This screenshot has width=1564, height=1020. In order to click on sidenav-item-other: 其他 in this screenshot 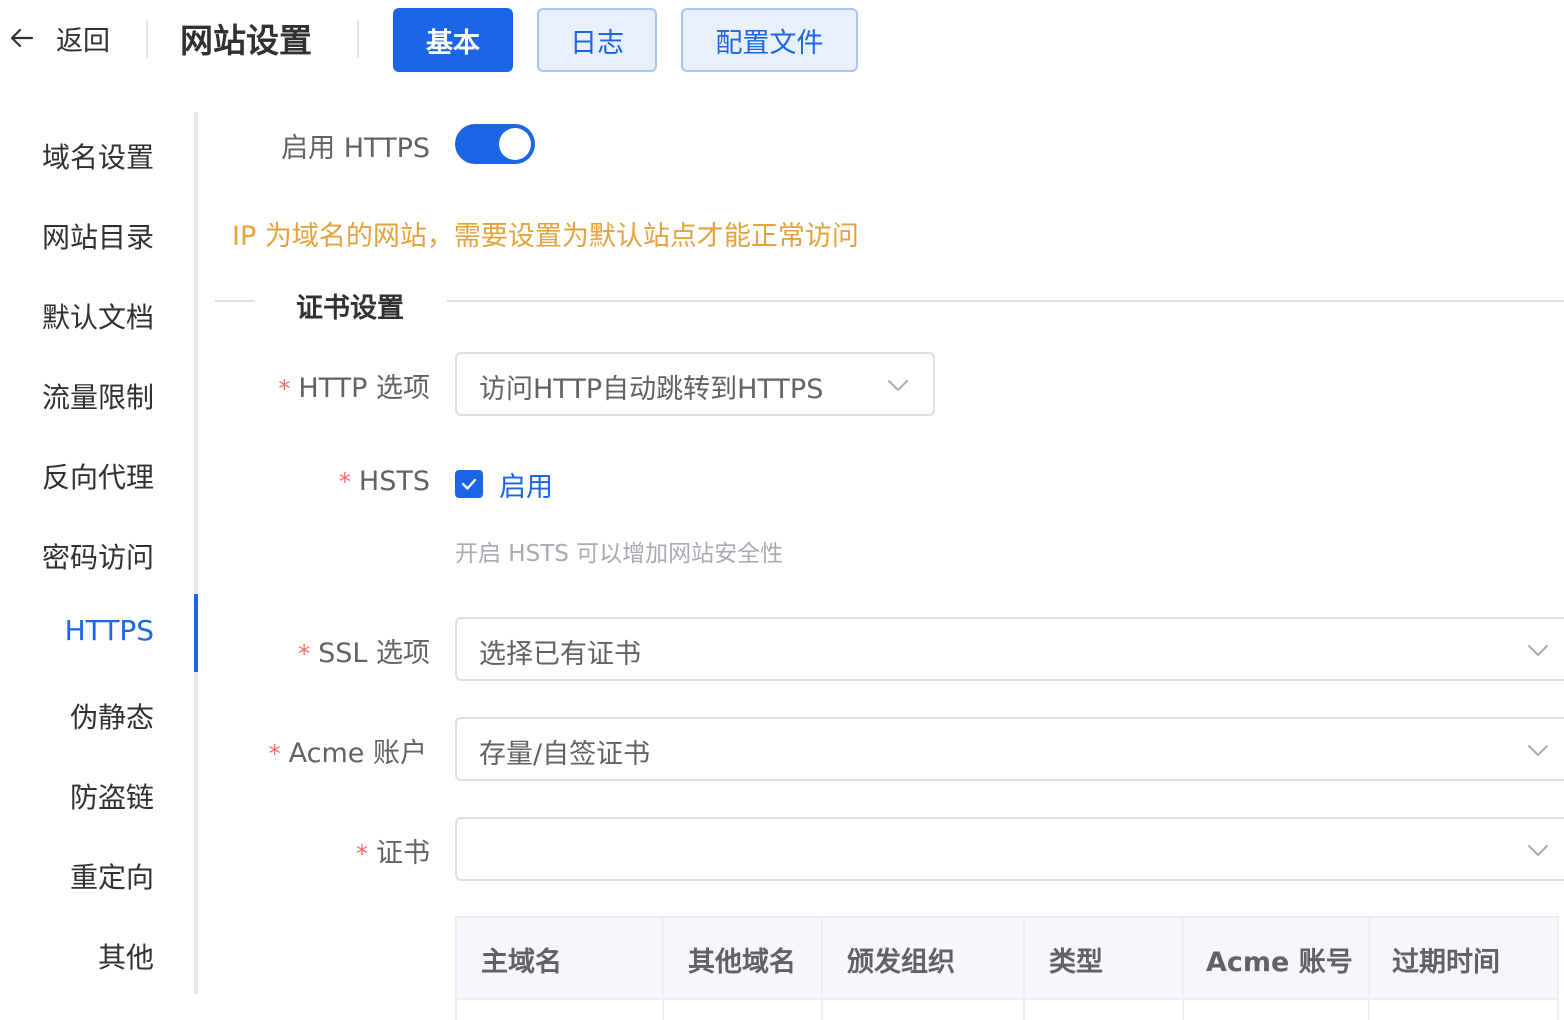, I will do `click(126, 956)`.